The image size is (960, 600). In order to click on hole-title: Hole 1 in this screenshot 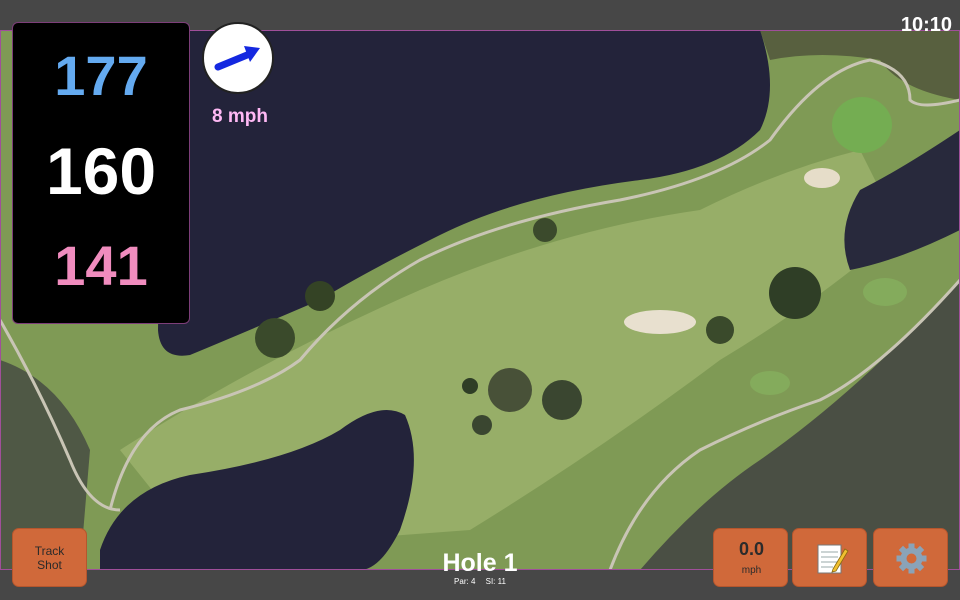, I will do `click(480, 563)`.